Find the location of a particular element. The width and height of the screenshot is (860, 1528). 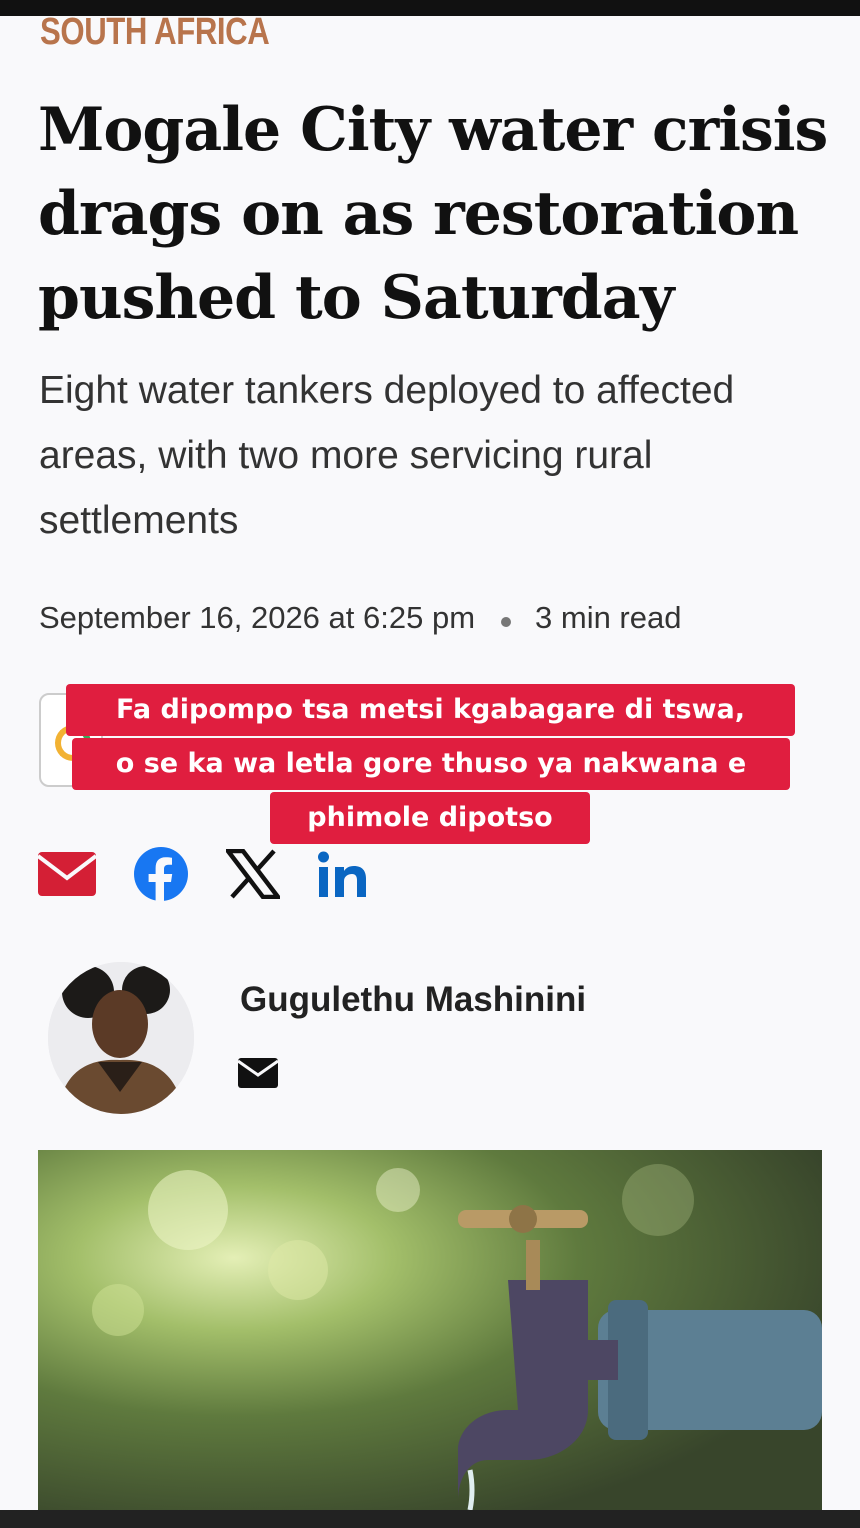

author-name: Gugulethu Mashinini is located at coordinates (413, 1000).